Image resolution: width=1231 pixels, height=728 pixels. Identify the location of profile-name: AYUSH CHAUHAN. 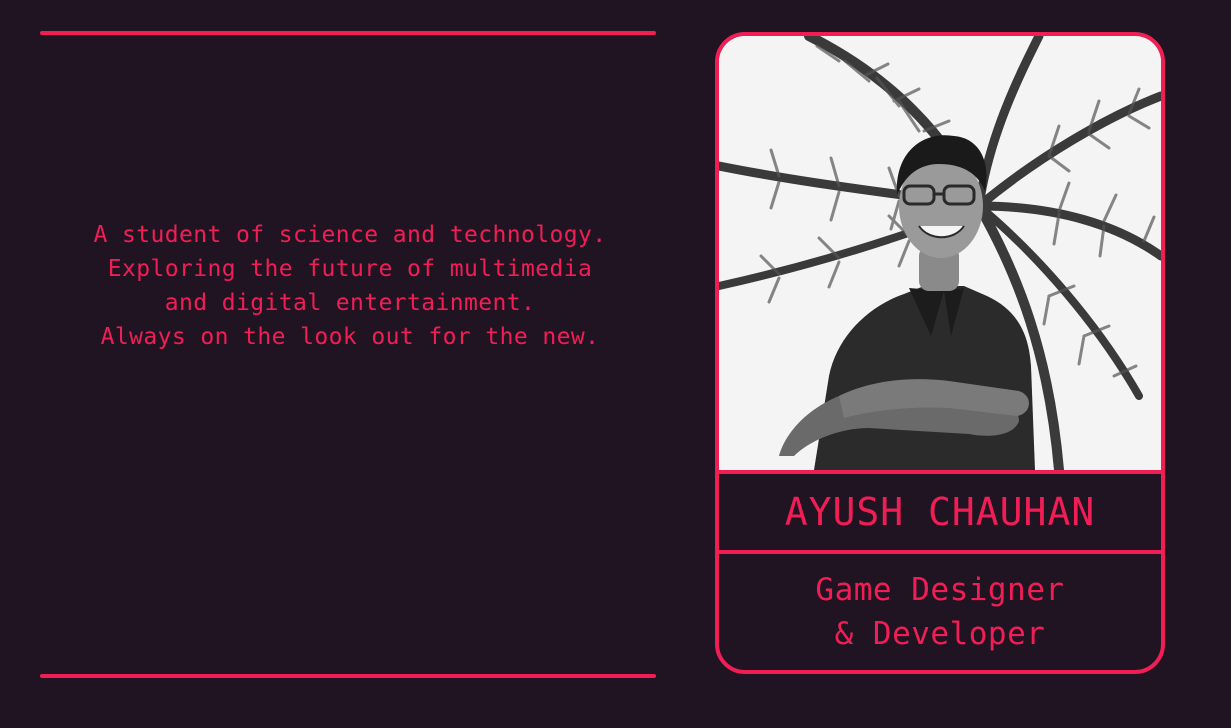
(940, 512).